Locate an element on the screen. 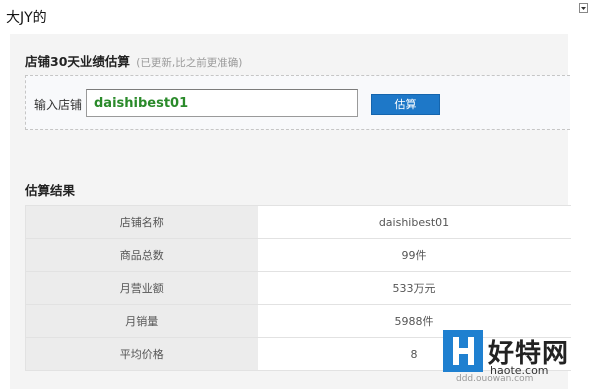 The image size is (590, 389). row-label: 商品总数 is located at coordinates (141, 255).